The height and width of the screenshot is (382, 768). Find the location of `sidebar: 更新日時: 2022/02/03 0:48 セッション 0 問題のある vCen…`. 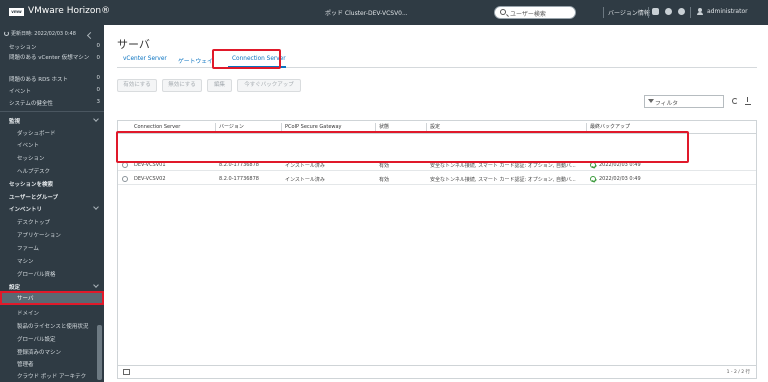

sidebar: 更新日時: 2022/02/03 0:48 セッション 0 問題のある vCen… is located at coordinates (52, 203).